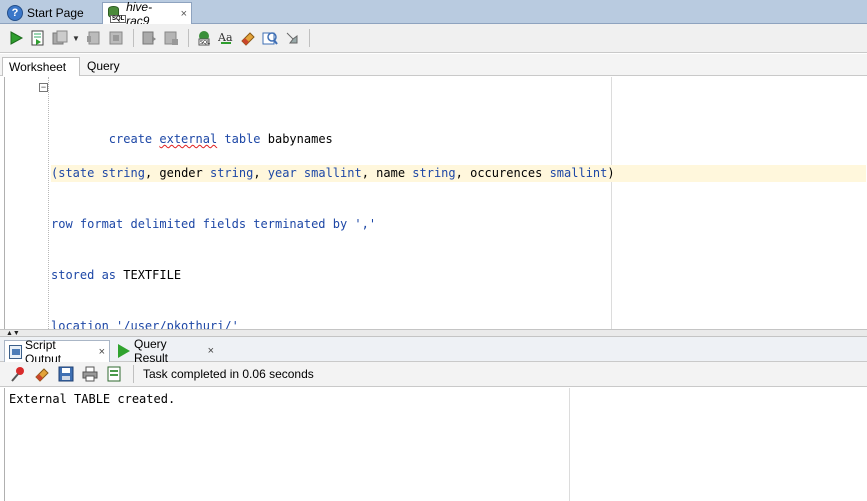 The height and width of the screenshot is (501, 867). I want to click on fold-toggle: −, so click(43, 87).